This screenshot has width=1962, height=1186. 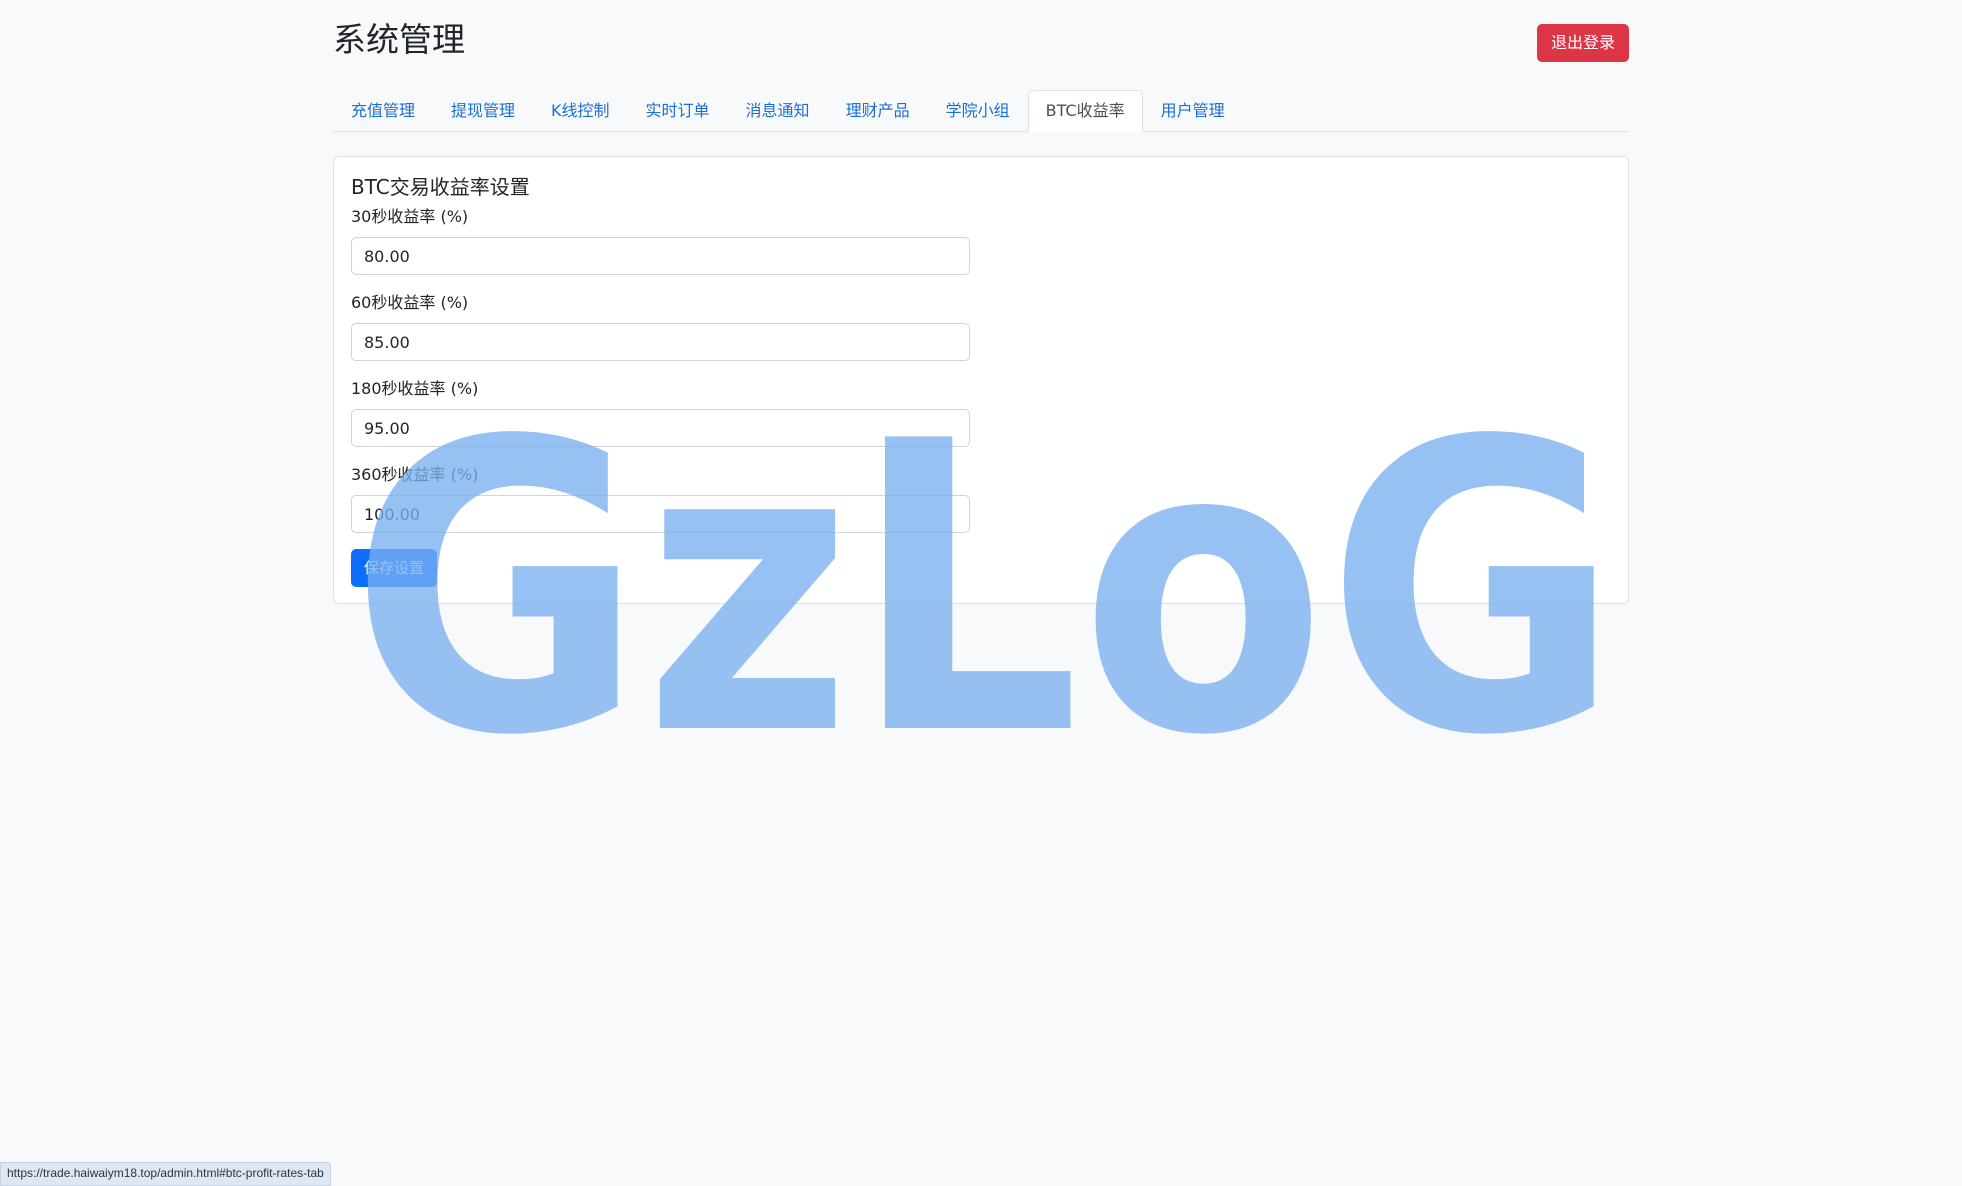 What do you see at coordinates (660, 256) in the screenshot?
I see `rate-30s-input` at bounding box center [660, 256].